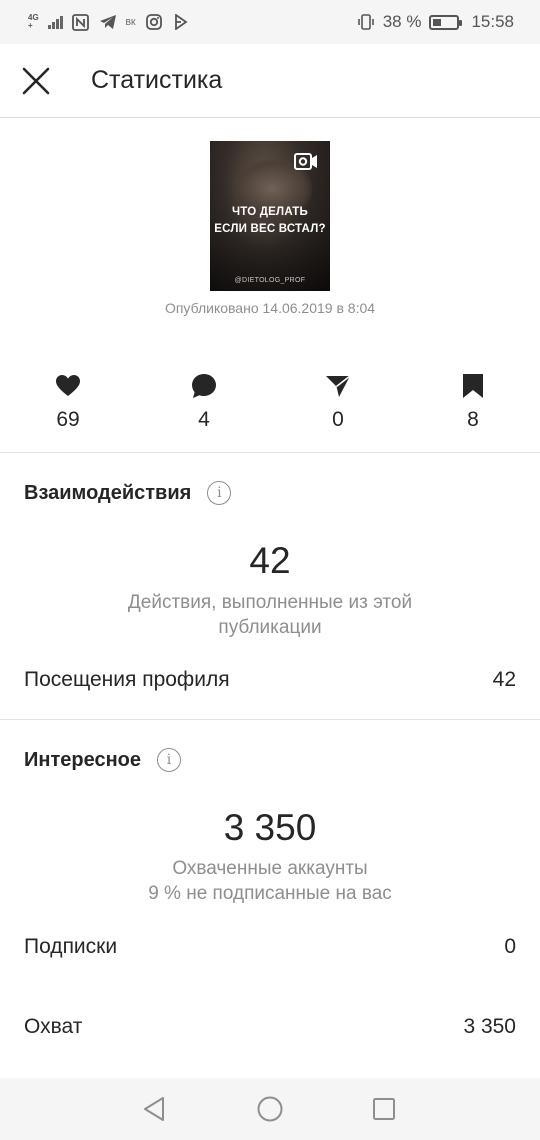  Describe the element at coordinates (510, 946) in the screenshot. I see `follows-value: 0` at that location.